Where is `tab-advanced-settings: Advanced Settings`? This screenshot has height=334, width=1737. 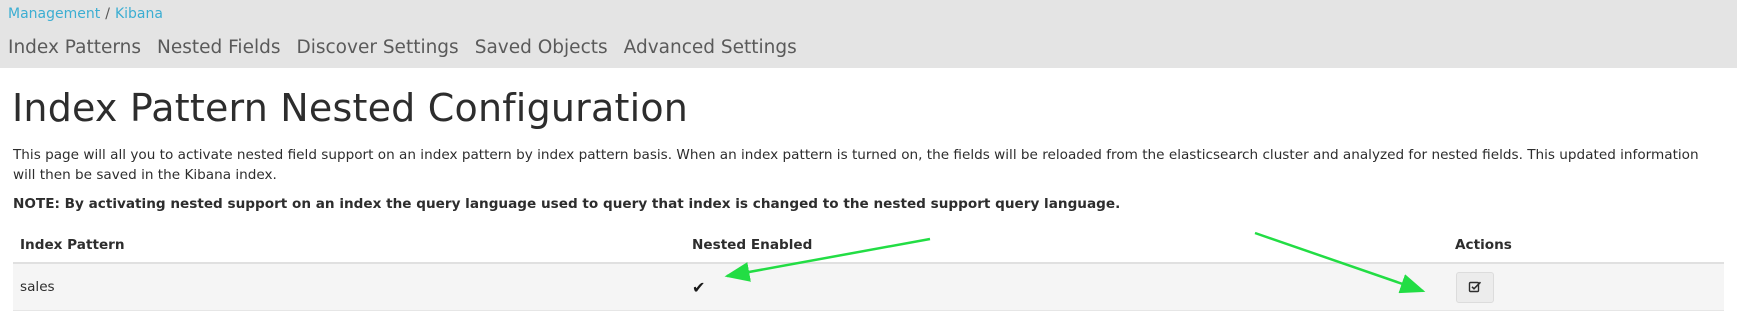 tab-advanced-settings: Advanced Settings is located at coordinates (710, 47).